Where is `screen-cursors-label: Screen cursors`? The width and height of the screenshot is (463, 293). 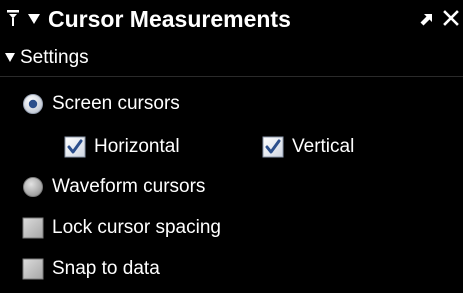
screen-cursors-label: Screen cursors is located at coordinates (116, 103).